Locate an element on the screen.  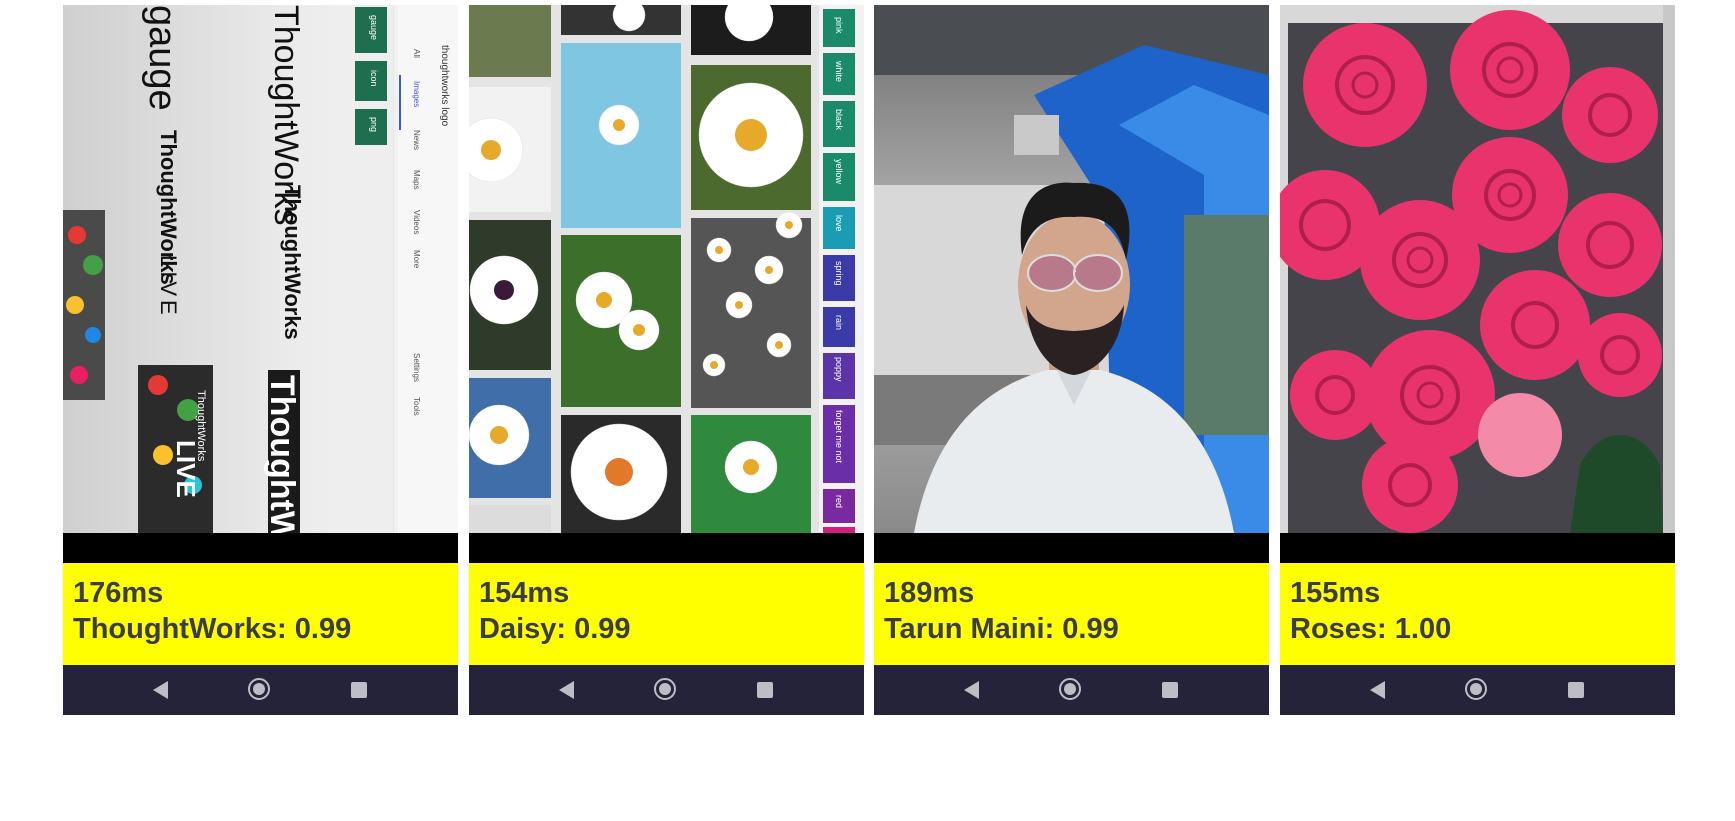
logo-thoughtworks-3: ThoughtWorks is located at coordinates (292, 262).